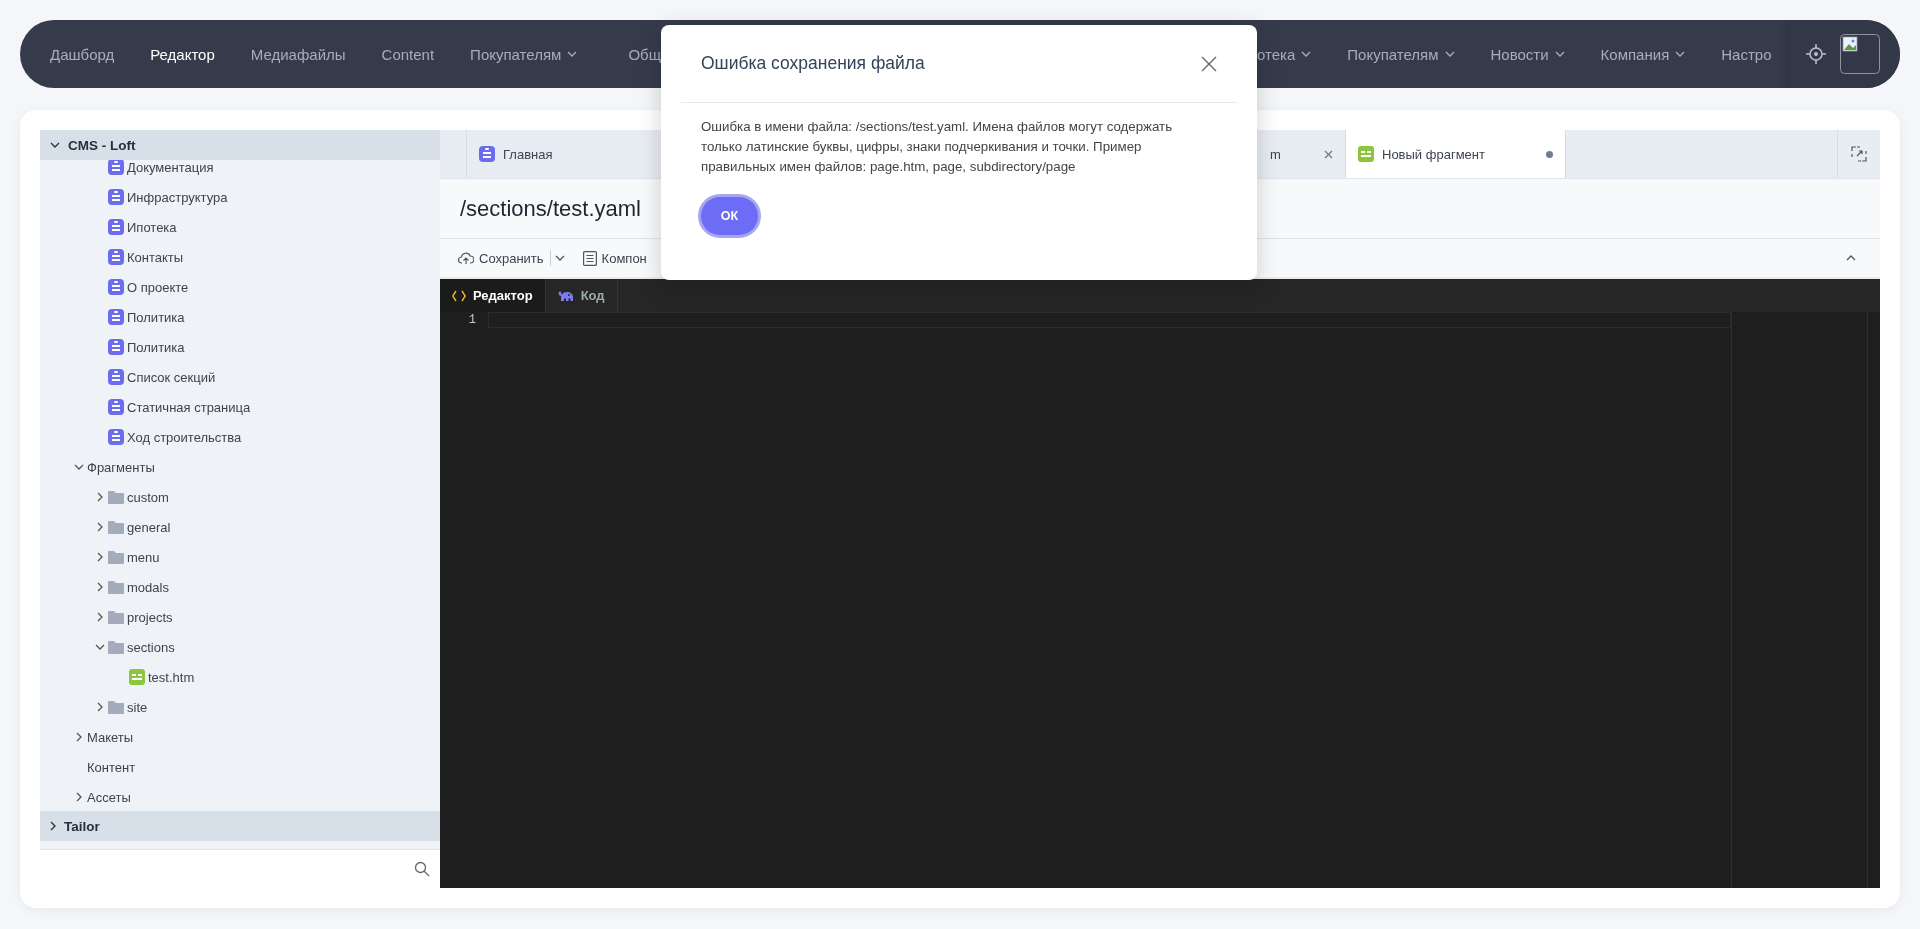  What do you see at coordinates (171, 377) in the screenshot?
I see `tree-item: Список секций` at bounding box center [171, 377].